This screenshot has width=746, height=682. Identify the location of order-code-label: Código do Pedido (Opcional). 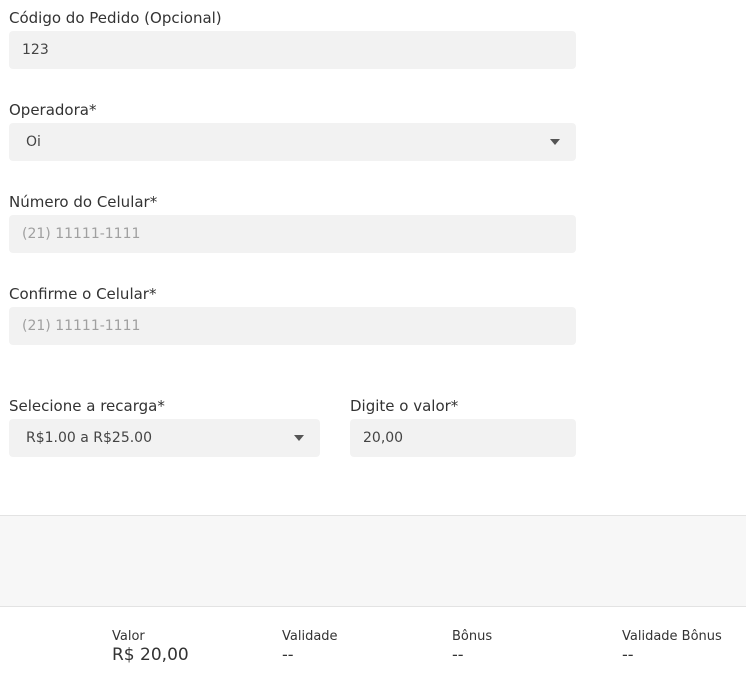
(115, 18).